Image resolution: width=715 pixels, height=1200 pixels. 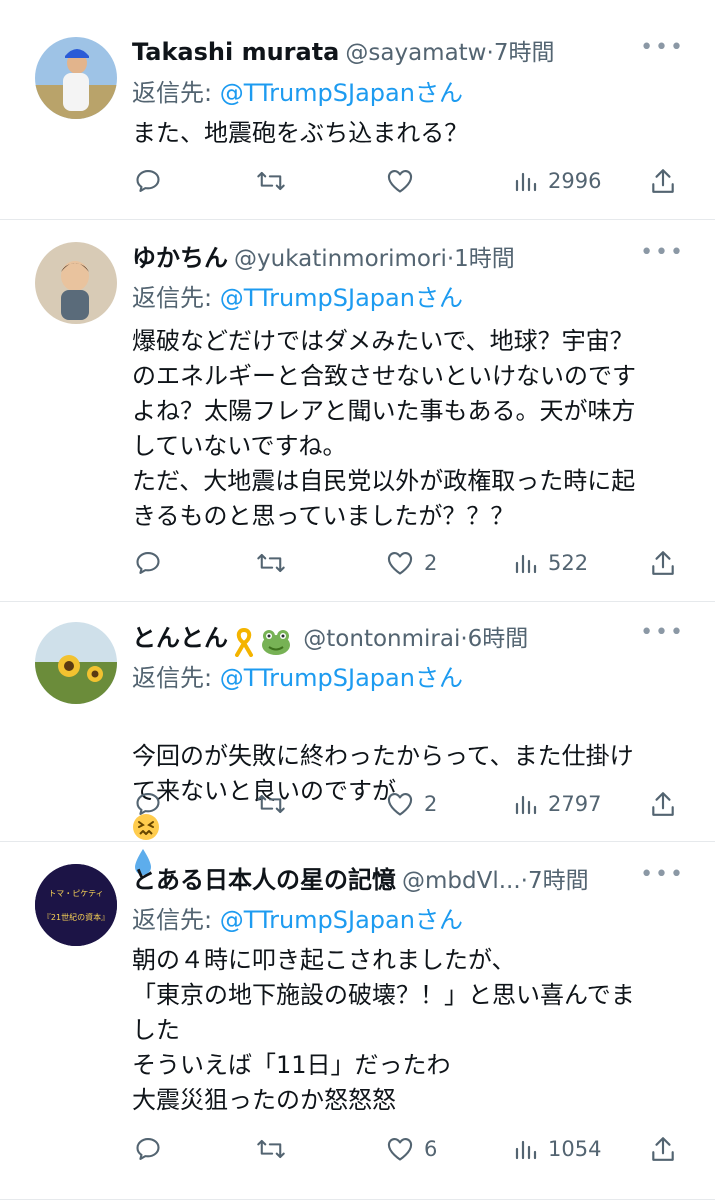 I want to click on views-button: 1054, so click(x=557, y=1149).